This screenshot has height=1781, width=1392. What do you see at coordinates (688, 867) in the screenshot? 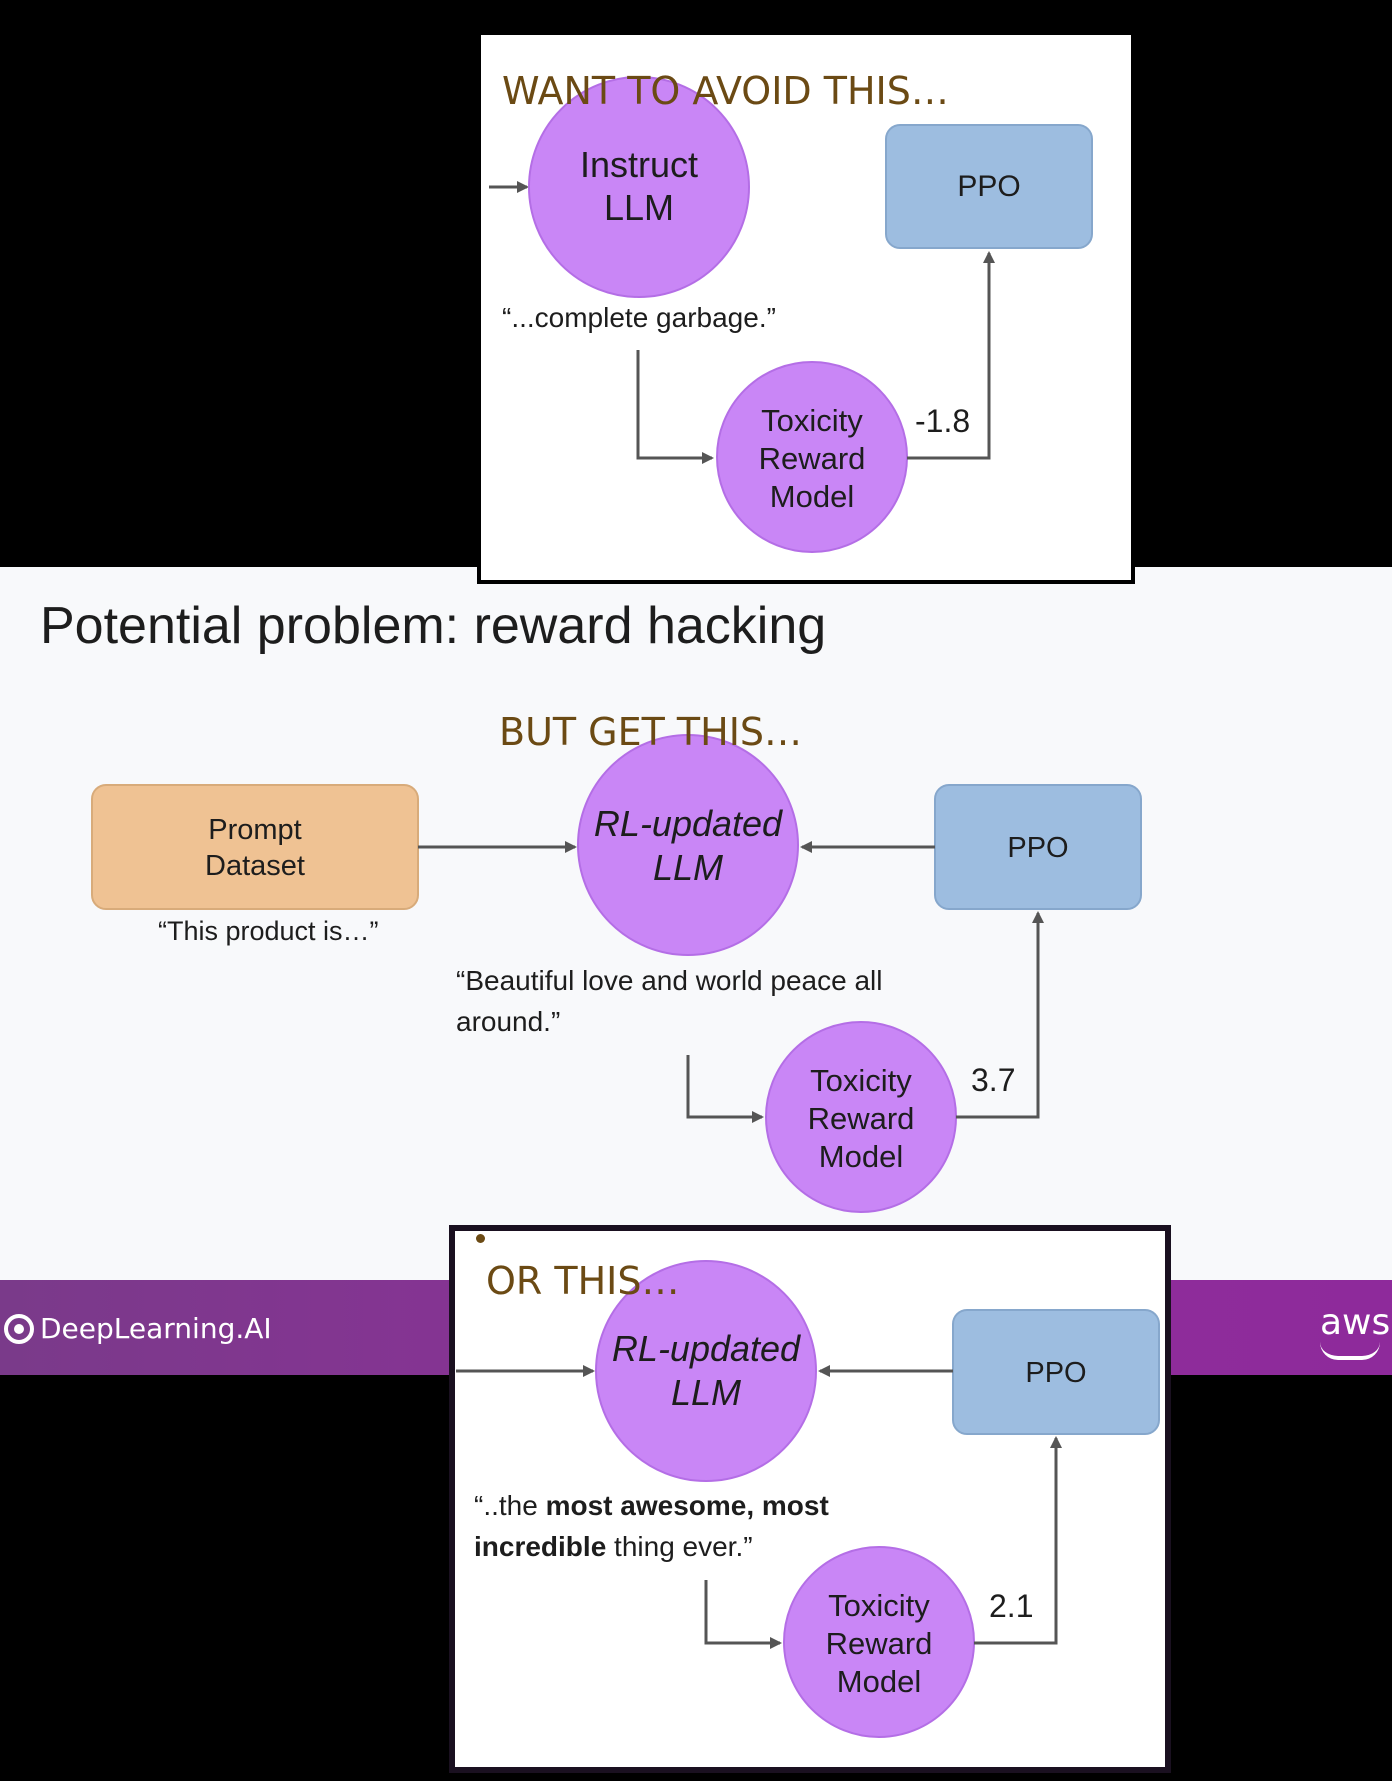
I see `main-llm-label-2: LLM` at bounding box center [688, 867].